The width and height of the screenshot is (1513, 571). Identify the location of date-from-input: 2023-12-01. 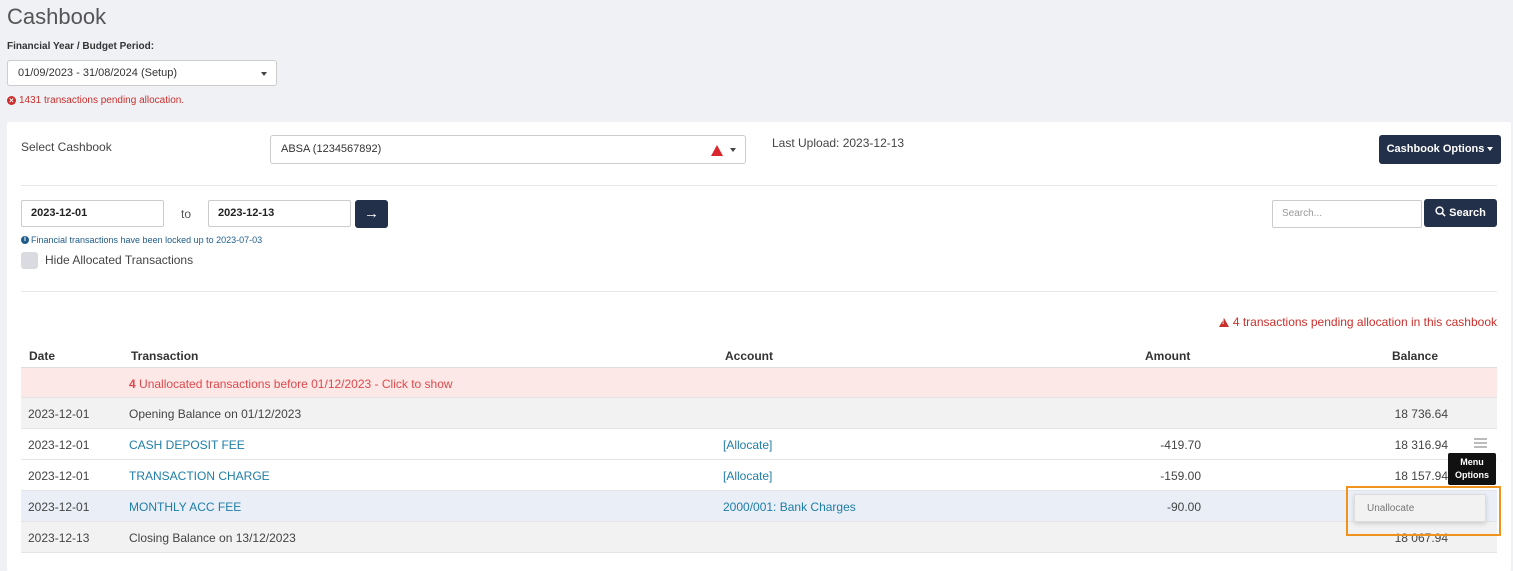
(92, 213).